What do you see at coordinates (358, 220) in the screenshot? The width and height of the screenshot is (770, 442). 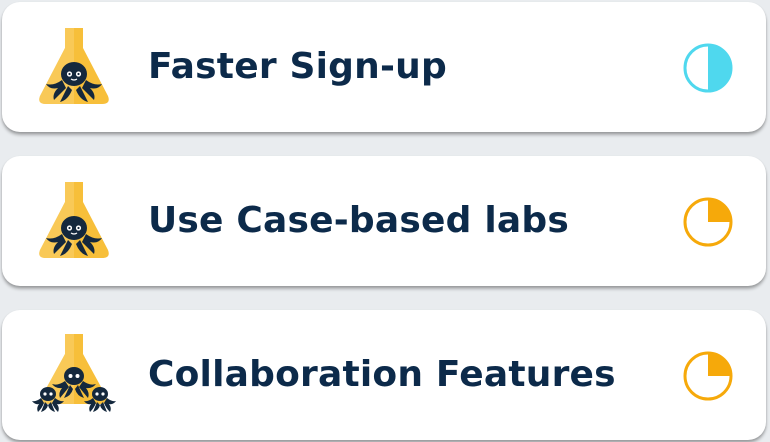 I see `card-title: Use Case-based labs` at bounding box center [358, 220].